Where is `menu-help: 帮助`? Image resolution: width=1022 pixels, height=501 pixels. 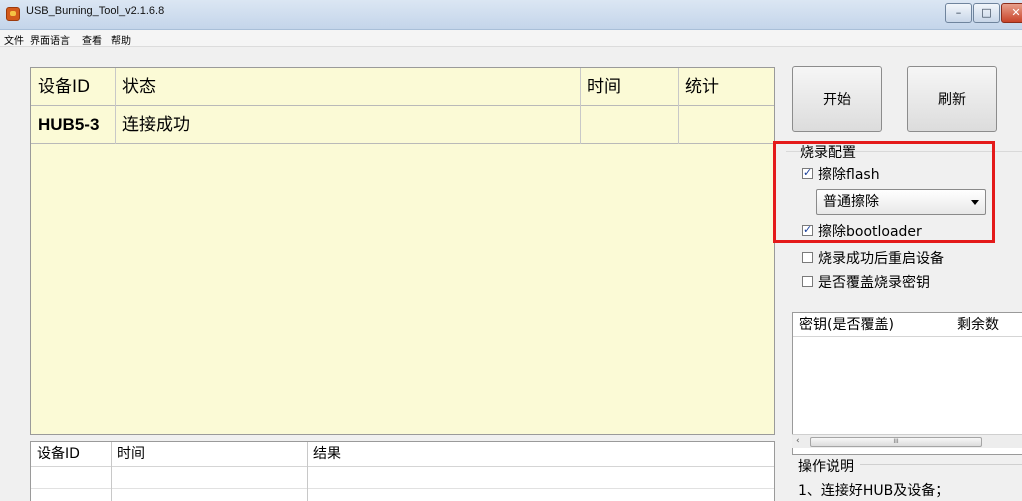
menu-help: 帮助 is located at coordinates (121, 39).